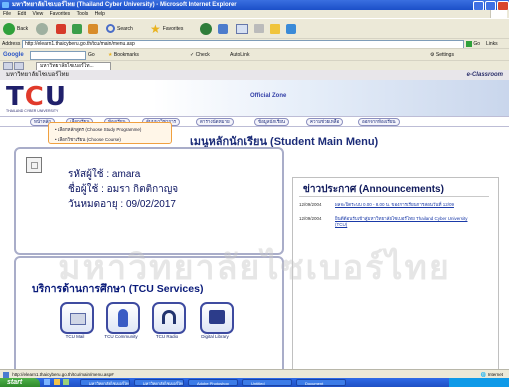 The width and height of the screenshot is (509, 387). I want to click on search-button: Search, so click(119, 28).